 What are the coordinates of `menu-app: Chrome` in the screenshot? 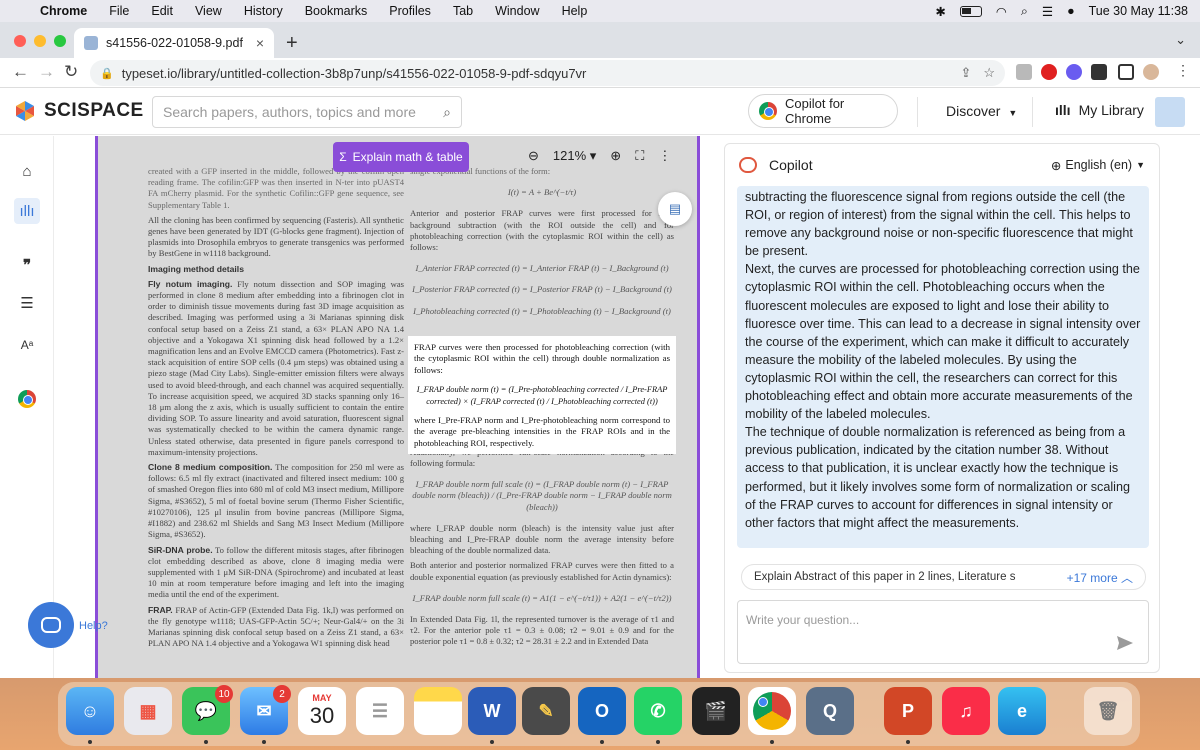 It's located at (63, 11).